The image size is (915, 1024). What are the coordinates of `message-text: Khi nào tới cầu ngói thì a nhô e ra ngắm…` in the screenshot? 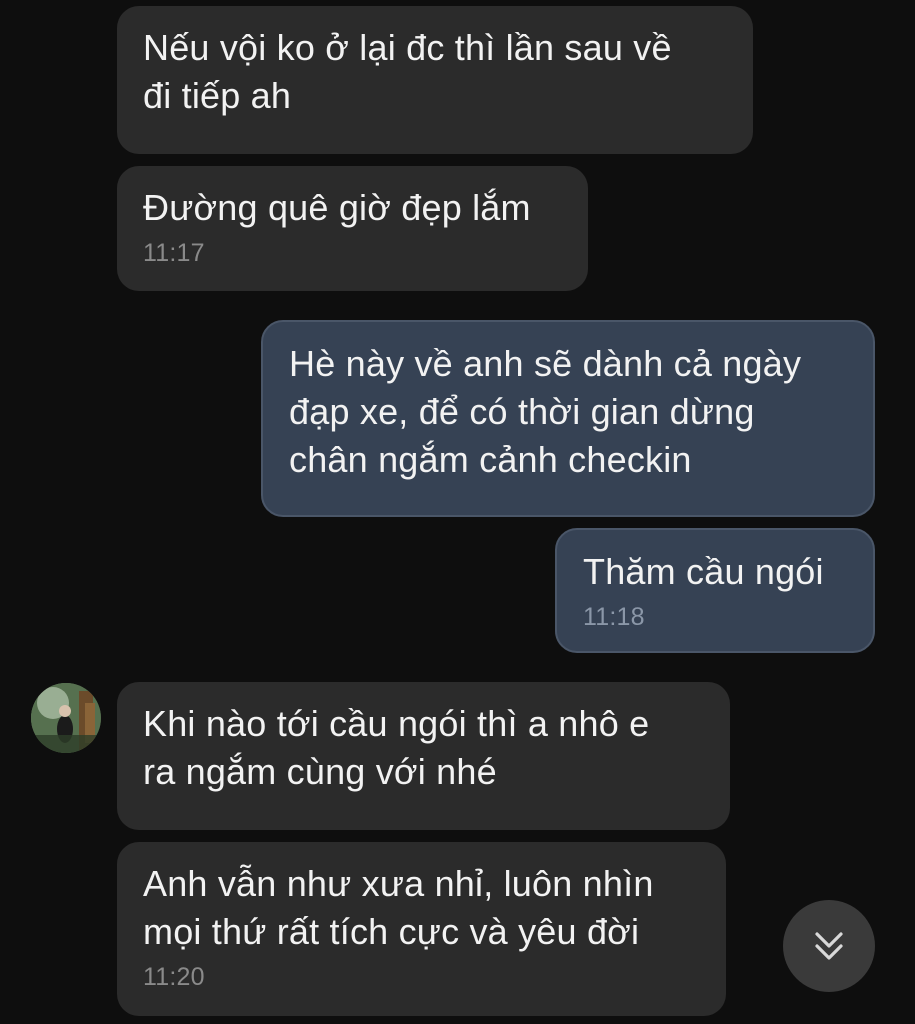 It's located at (396, 747).